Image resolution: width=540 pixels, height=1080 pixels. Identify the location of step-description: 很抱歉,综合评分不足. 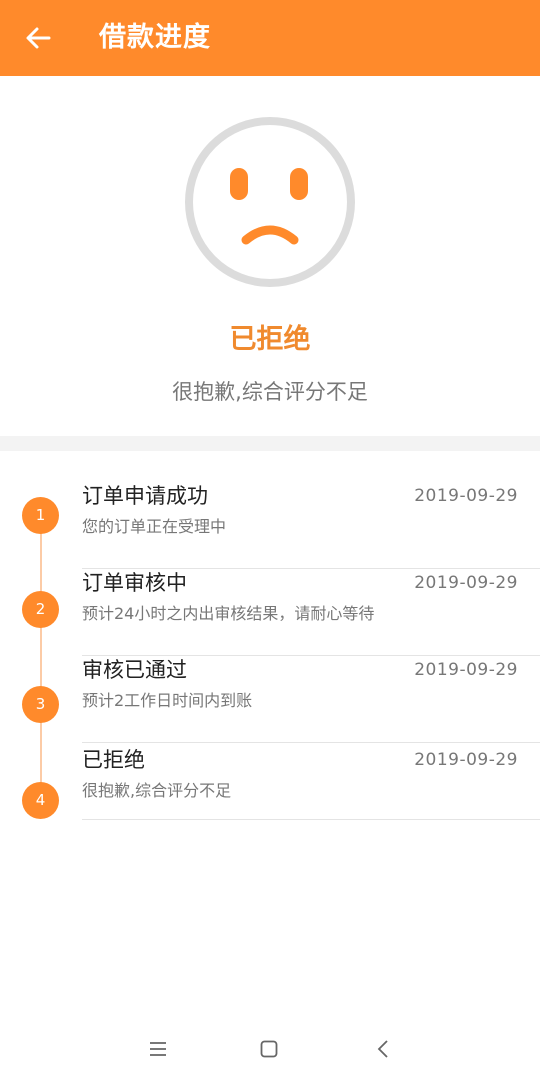
(157, 790).